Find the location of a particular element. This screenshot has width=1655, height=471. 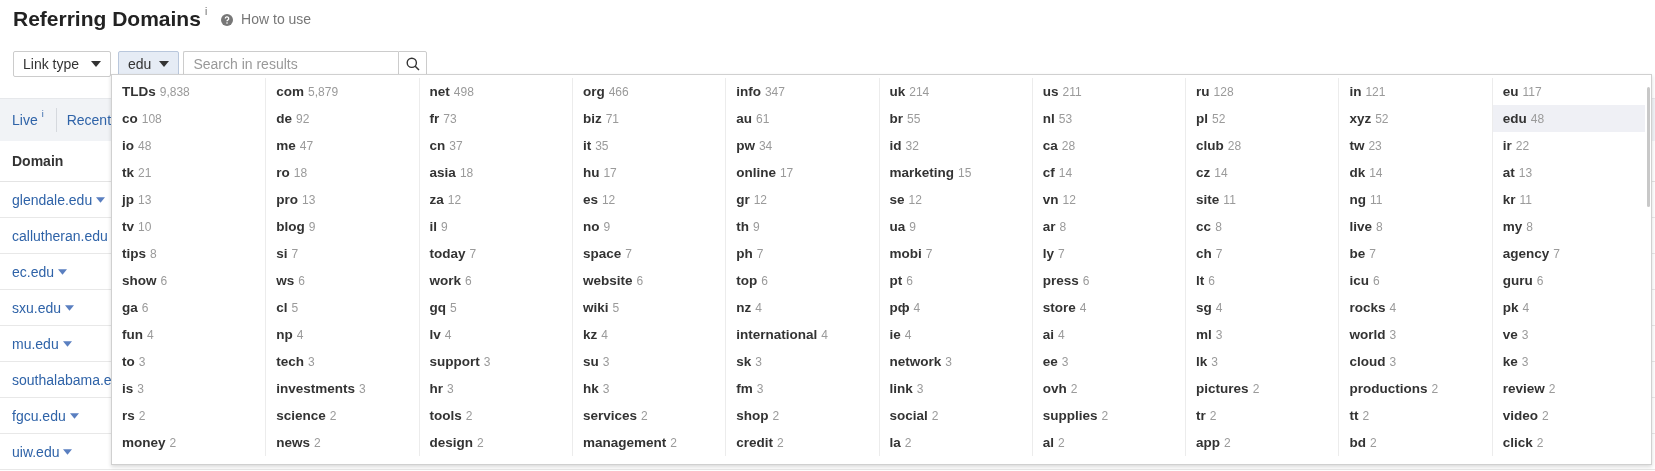

tld-option: ve 3 is located at coordinates (1568, 334).